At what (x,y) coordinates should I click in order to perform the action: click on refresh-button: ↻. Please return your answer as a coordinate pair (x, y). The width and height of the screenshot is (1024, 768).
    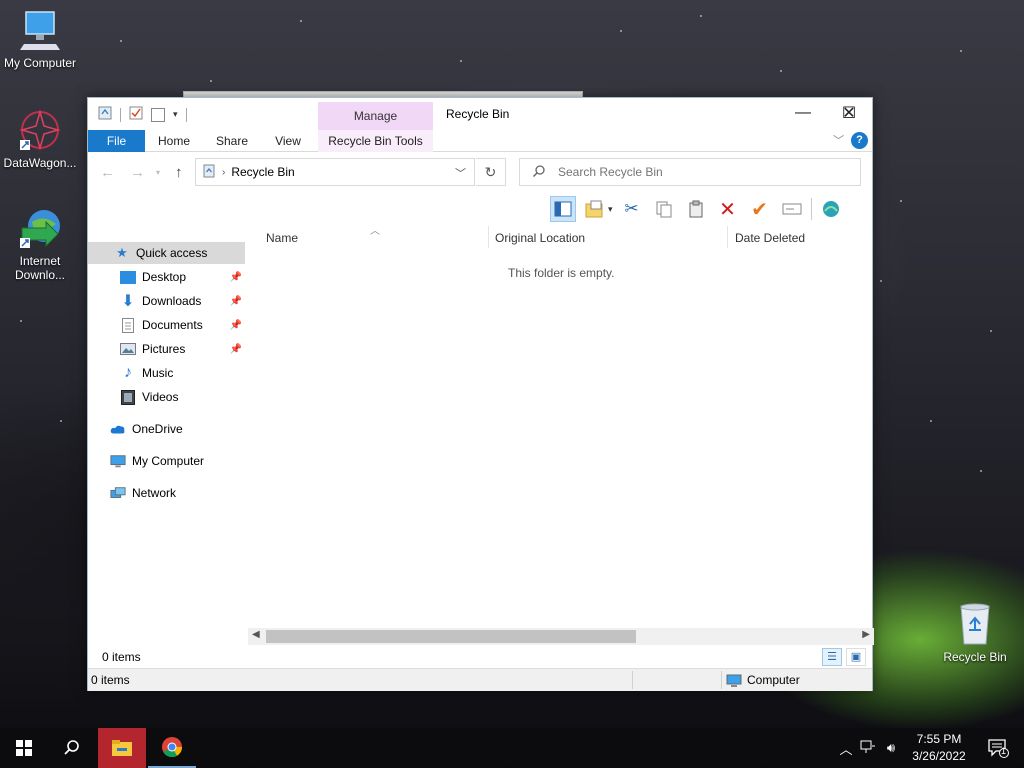
    Looking at the image, I should click on (491, 172).